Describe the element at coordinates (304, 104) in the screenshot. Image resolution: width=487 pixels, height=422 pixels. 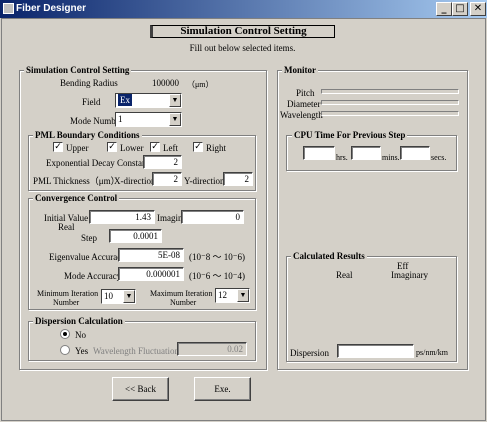
I see `diameter-label: Diameter` at that location.